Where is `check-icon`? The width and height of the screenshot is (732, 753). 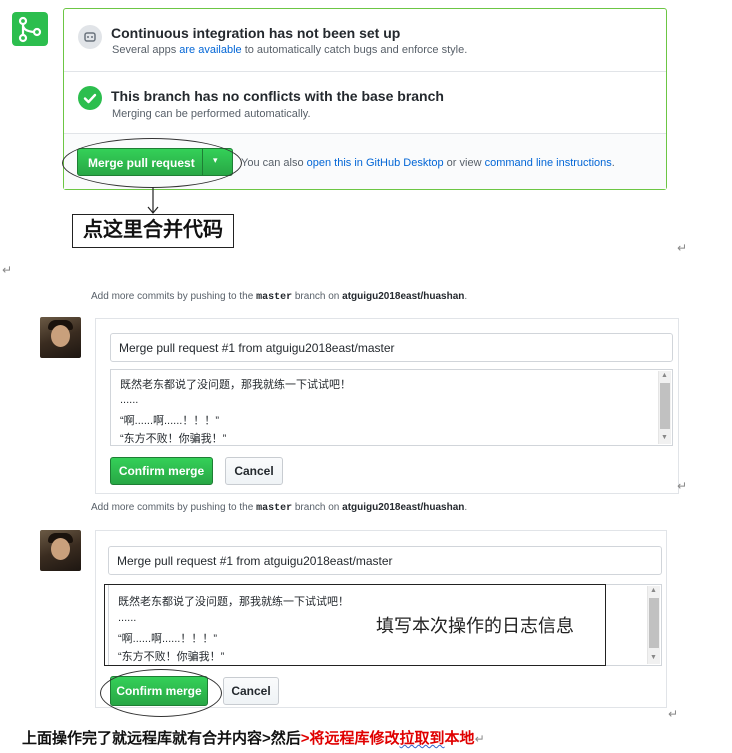
check-icon is located at coordinates (90, 98).